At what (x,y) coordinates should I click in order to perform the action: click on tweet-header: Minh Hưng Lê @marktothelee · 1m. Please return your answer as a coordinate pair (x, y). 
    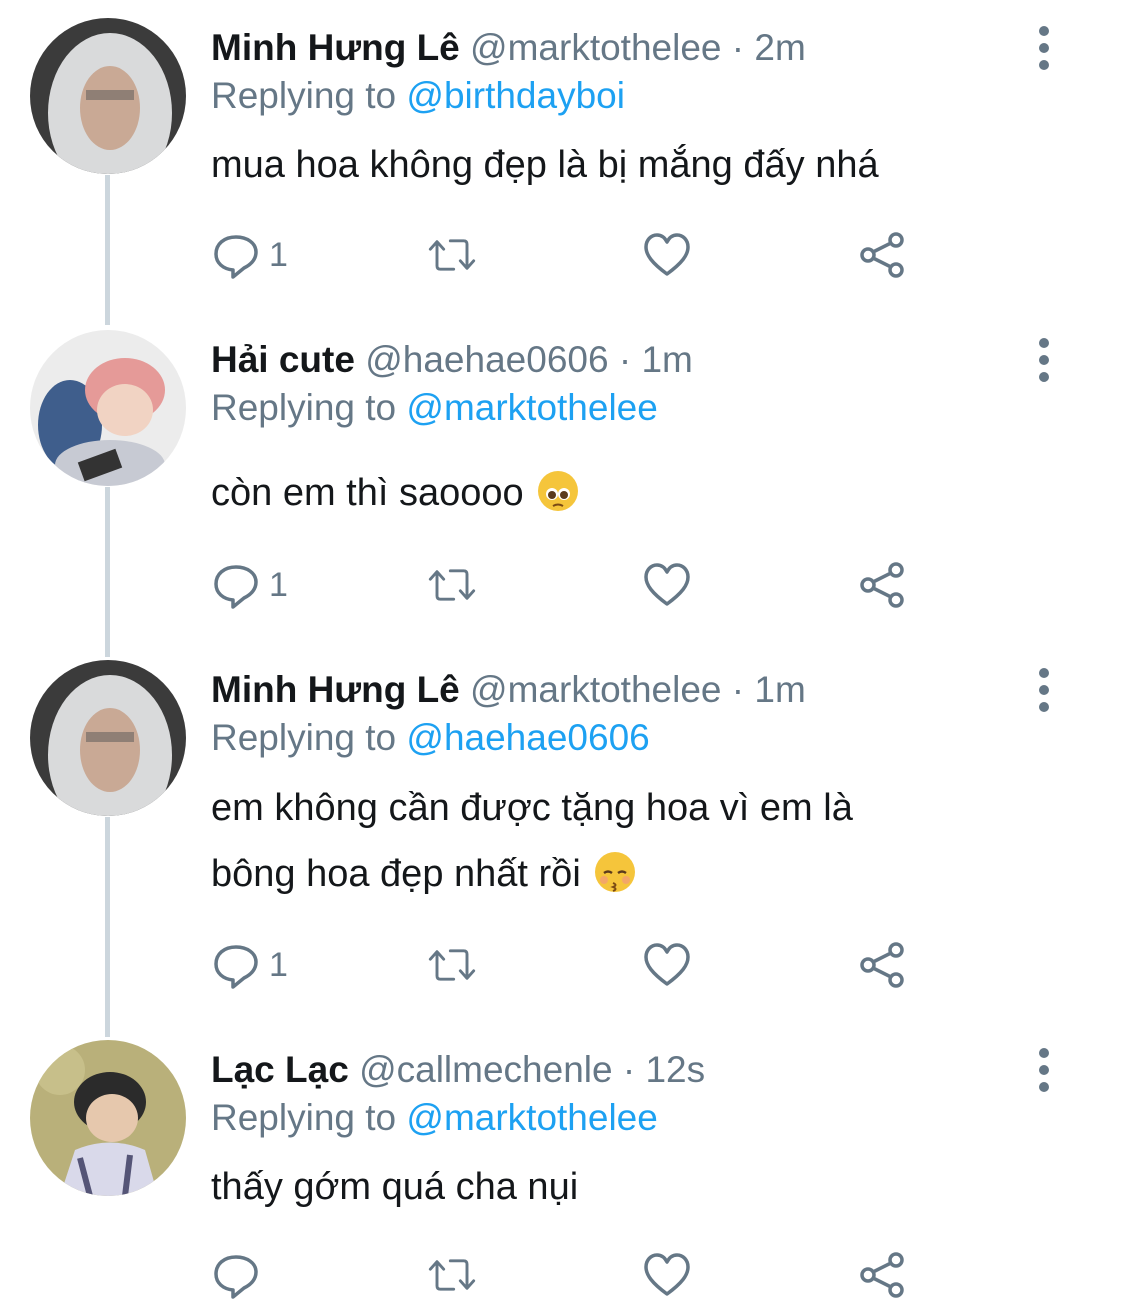
    Looking at the image, I should click on (508, 690).